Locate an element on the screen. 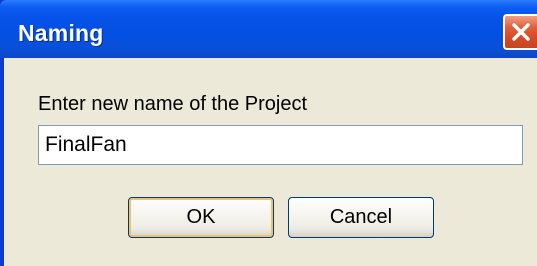 The image size is (537, 266). cancel-button: Cancel is located at coordinates (361, 217).